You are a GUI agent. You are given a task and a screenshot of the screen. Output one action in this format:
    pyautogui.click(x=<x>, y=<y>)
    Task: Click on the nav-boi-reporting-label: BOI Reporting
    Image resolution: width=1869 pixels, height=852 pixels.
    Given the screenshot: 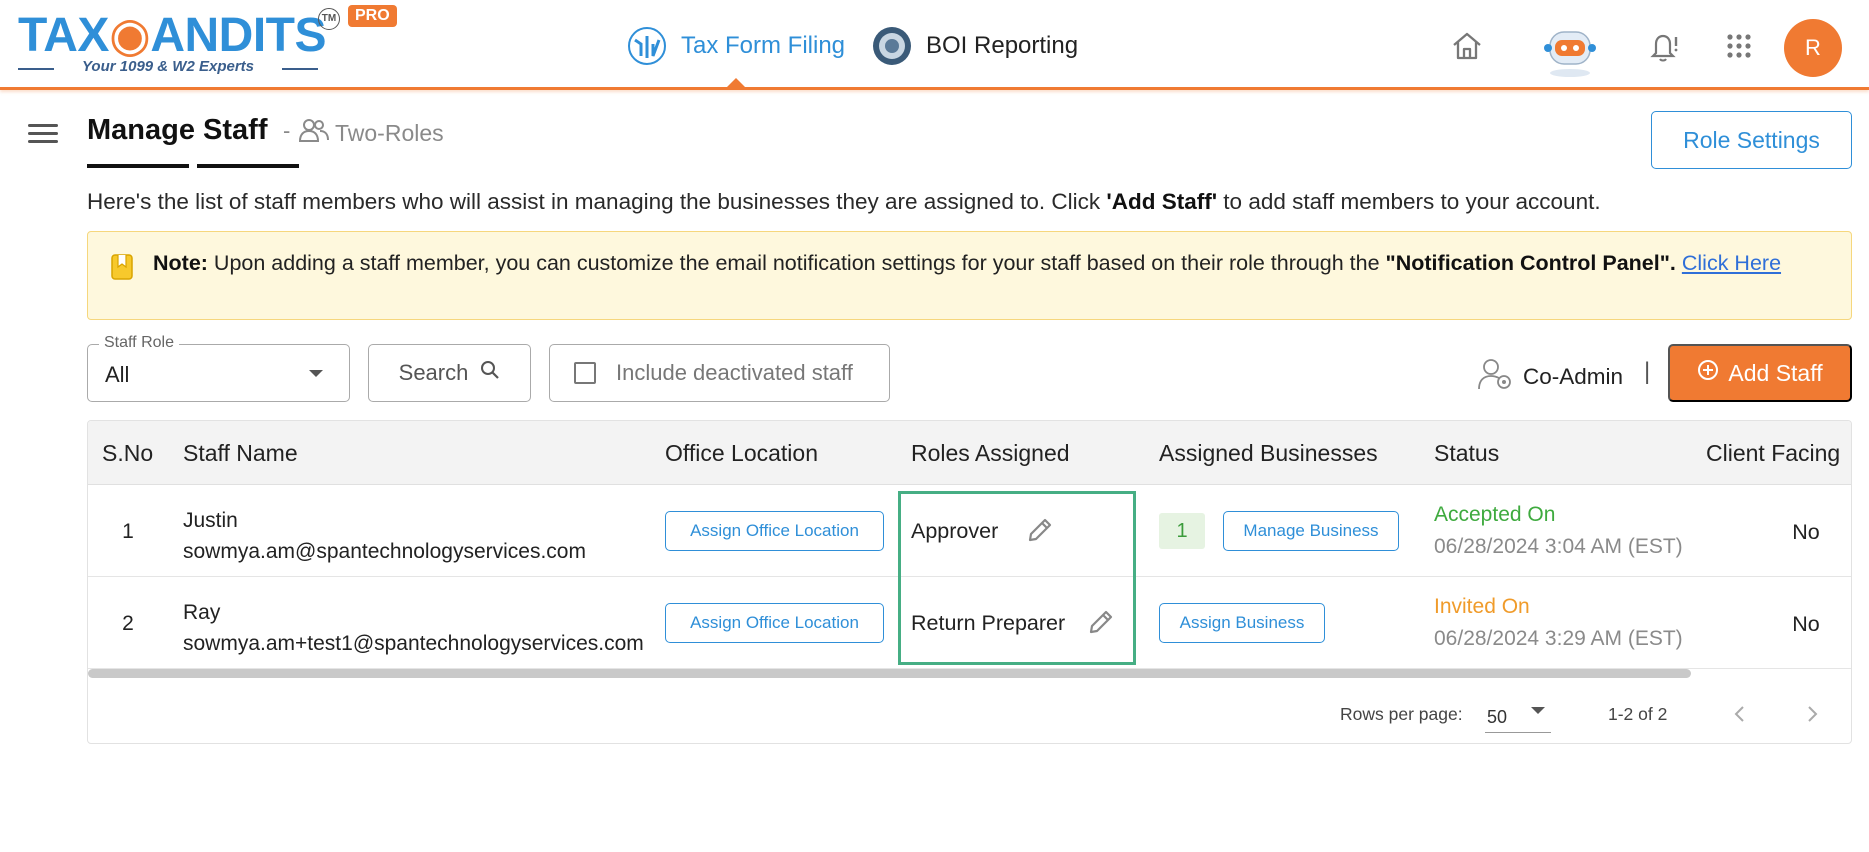 What is the action you would take?
    pyautogui.click(x=1002, y=45)
    